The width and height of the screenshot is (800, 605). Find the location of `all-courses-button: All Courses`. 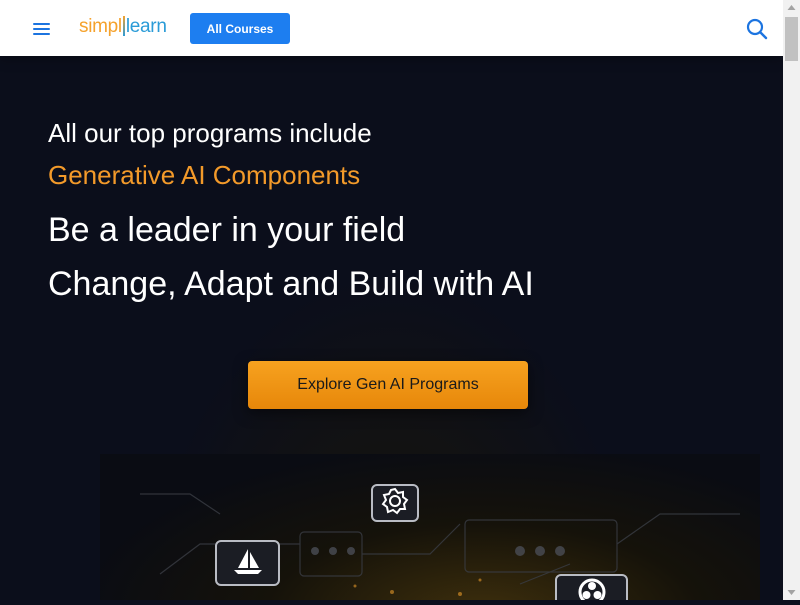

all-courses-button: All Courses is located at coordinates (240, 28).